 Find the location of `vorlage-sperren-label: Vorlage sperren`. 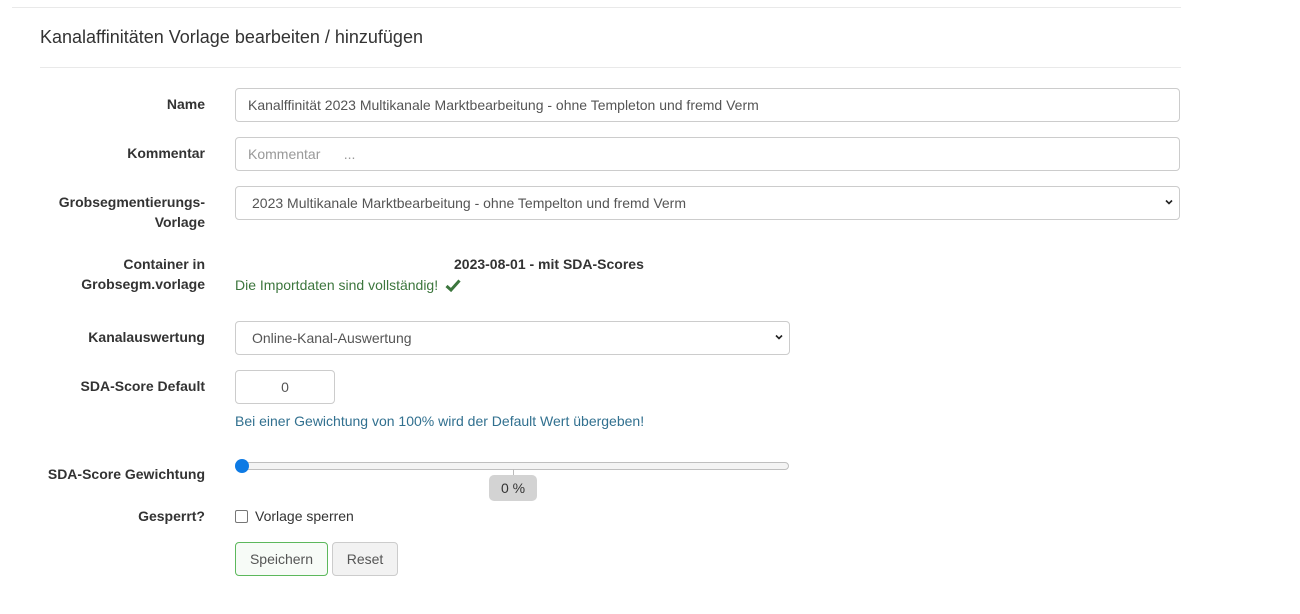

vorlage-sperren-label: Vorlage sperren is located at coordinates (304, 516).